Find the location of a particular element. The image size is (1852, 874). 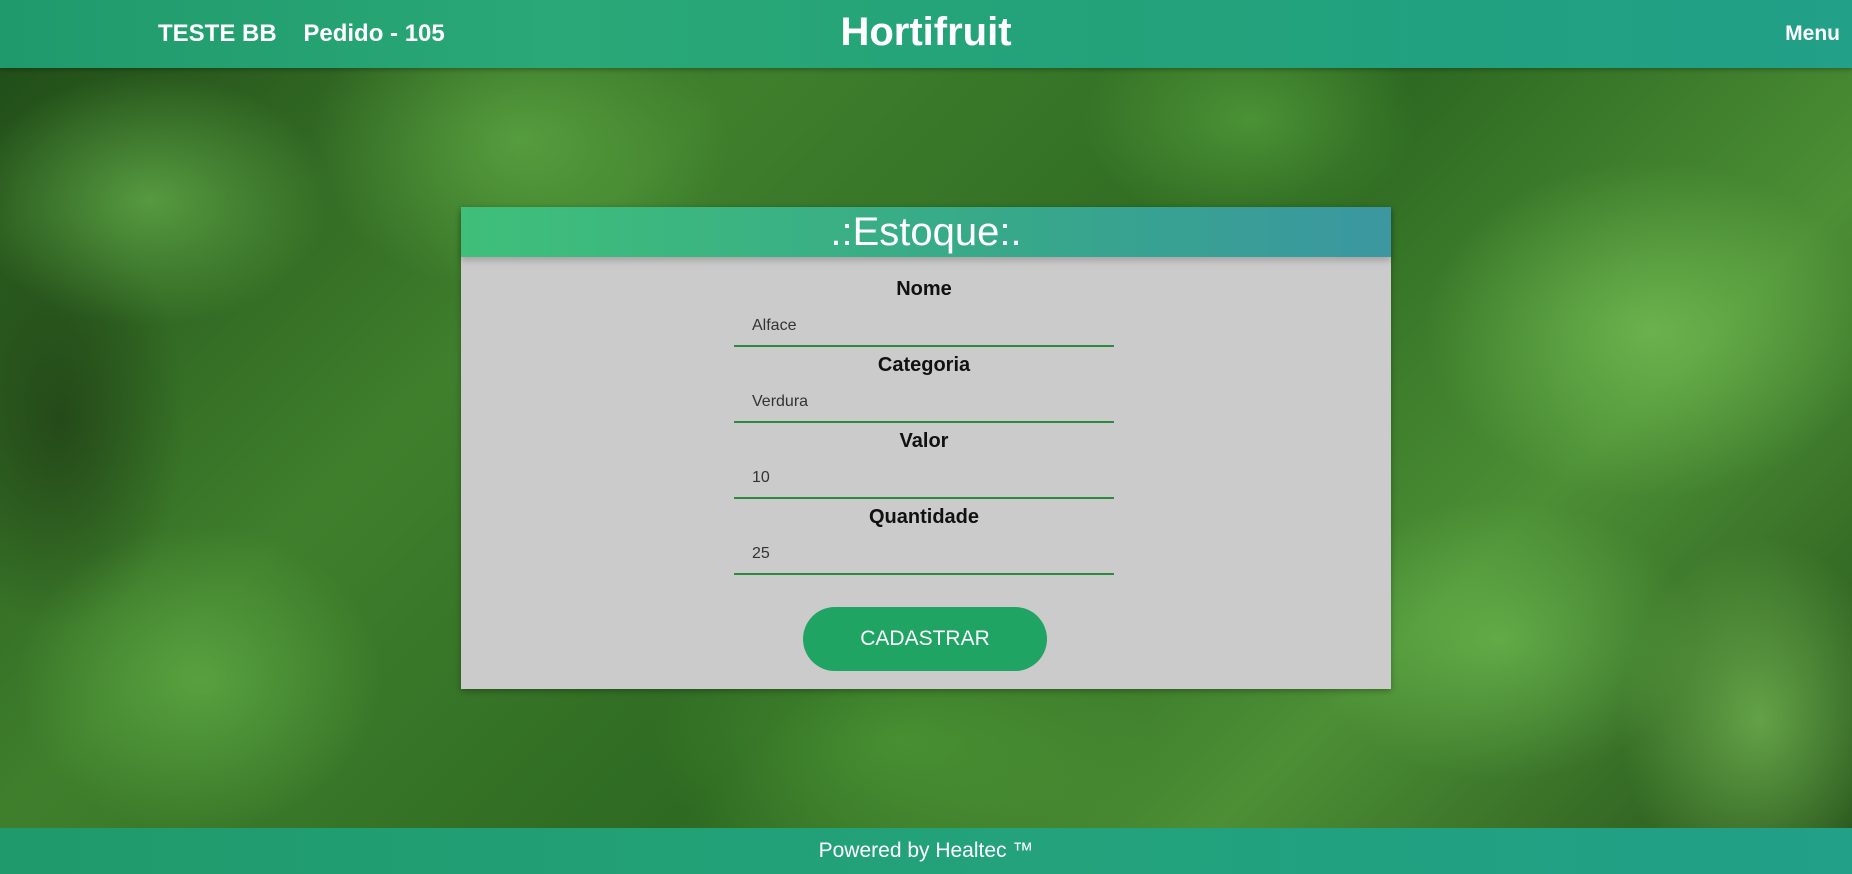

valor-input is located at coordinates (924, 479).